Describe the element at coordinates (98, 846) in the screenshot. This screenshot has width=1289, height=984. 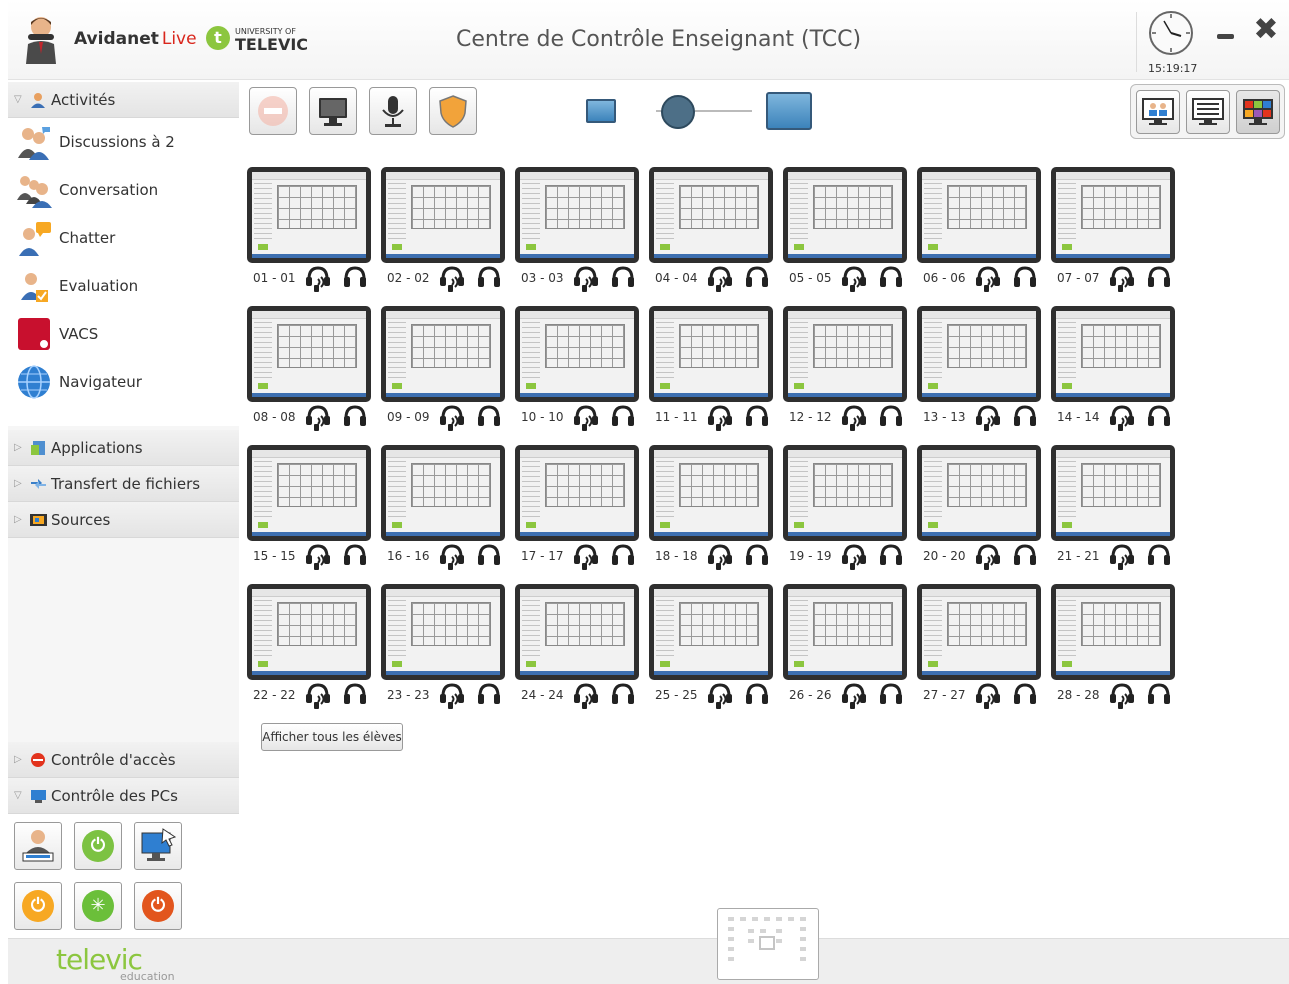
I see `power-on-button: ⏻` at that location.